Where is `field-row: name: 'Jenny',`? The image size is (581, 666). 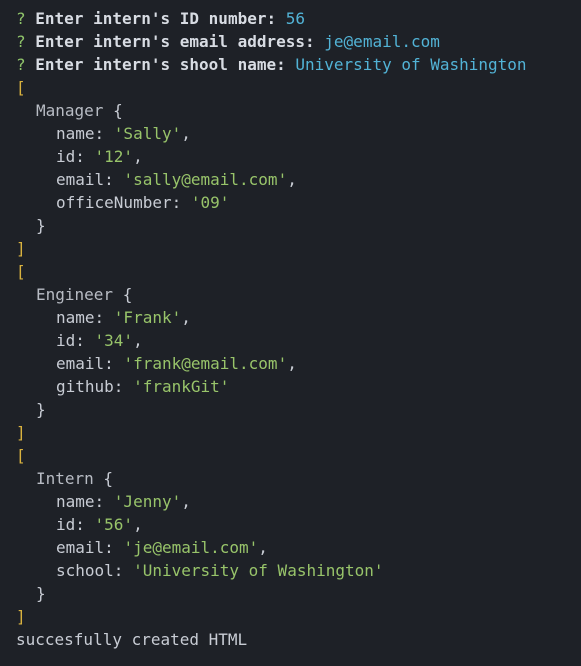 field-row: name: 'Jenny', is located at coordinates (298, 501).